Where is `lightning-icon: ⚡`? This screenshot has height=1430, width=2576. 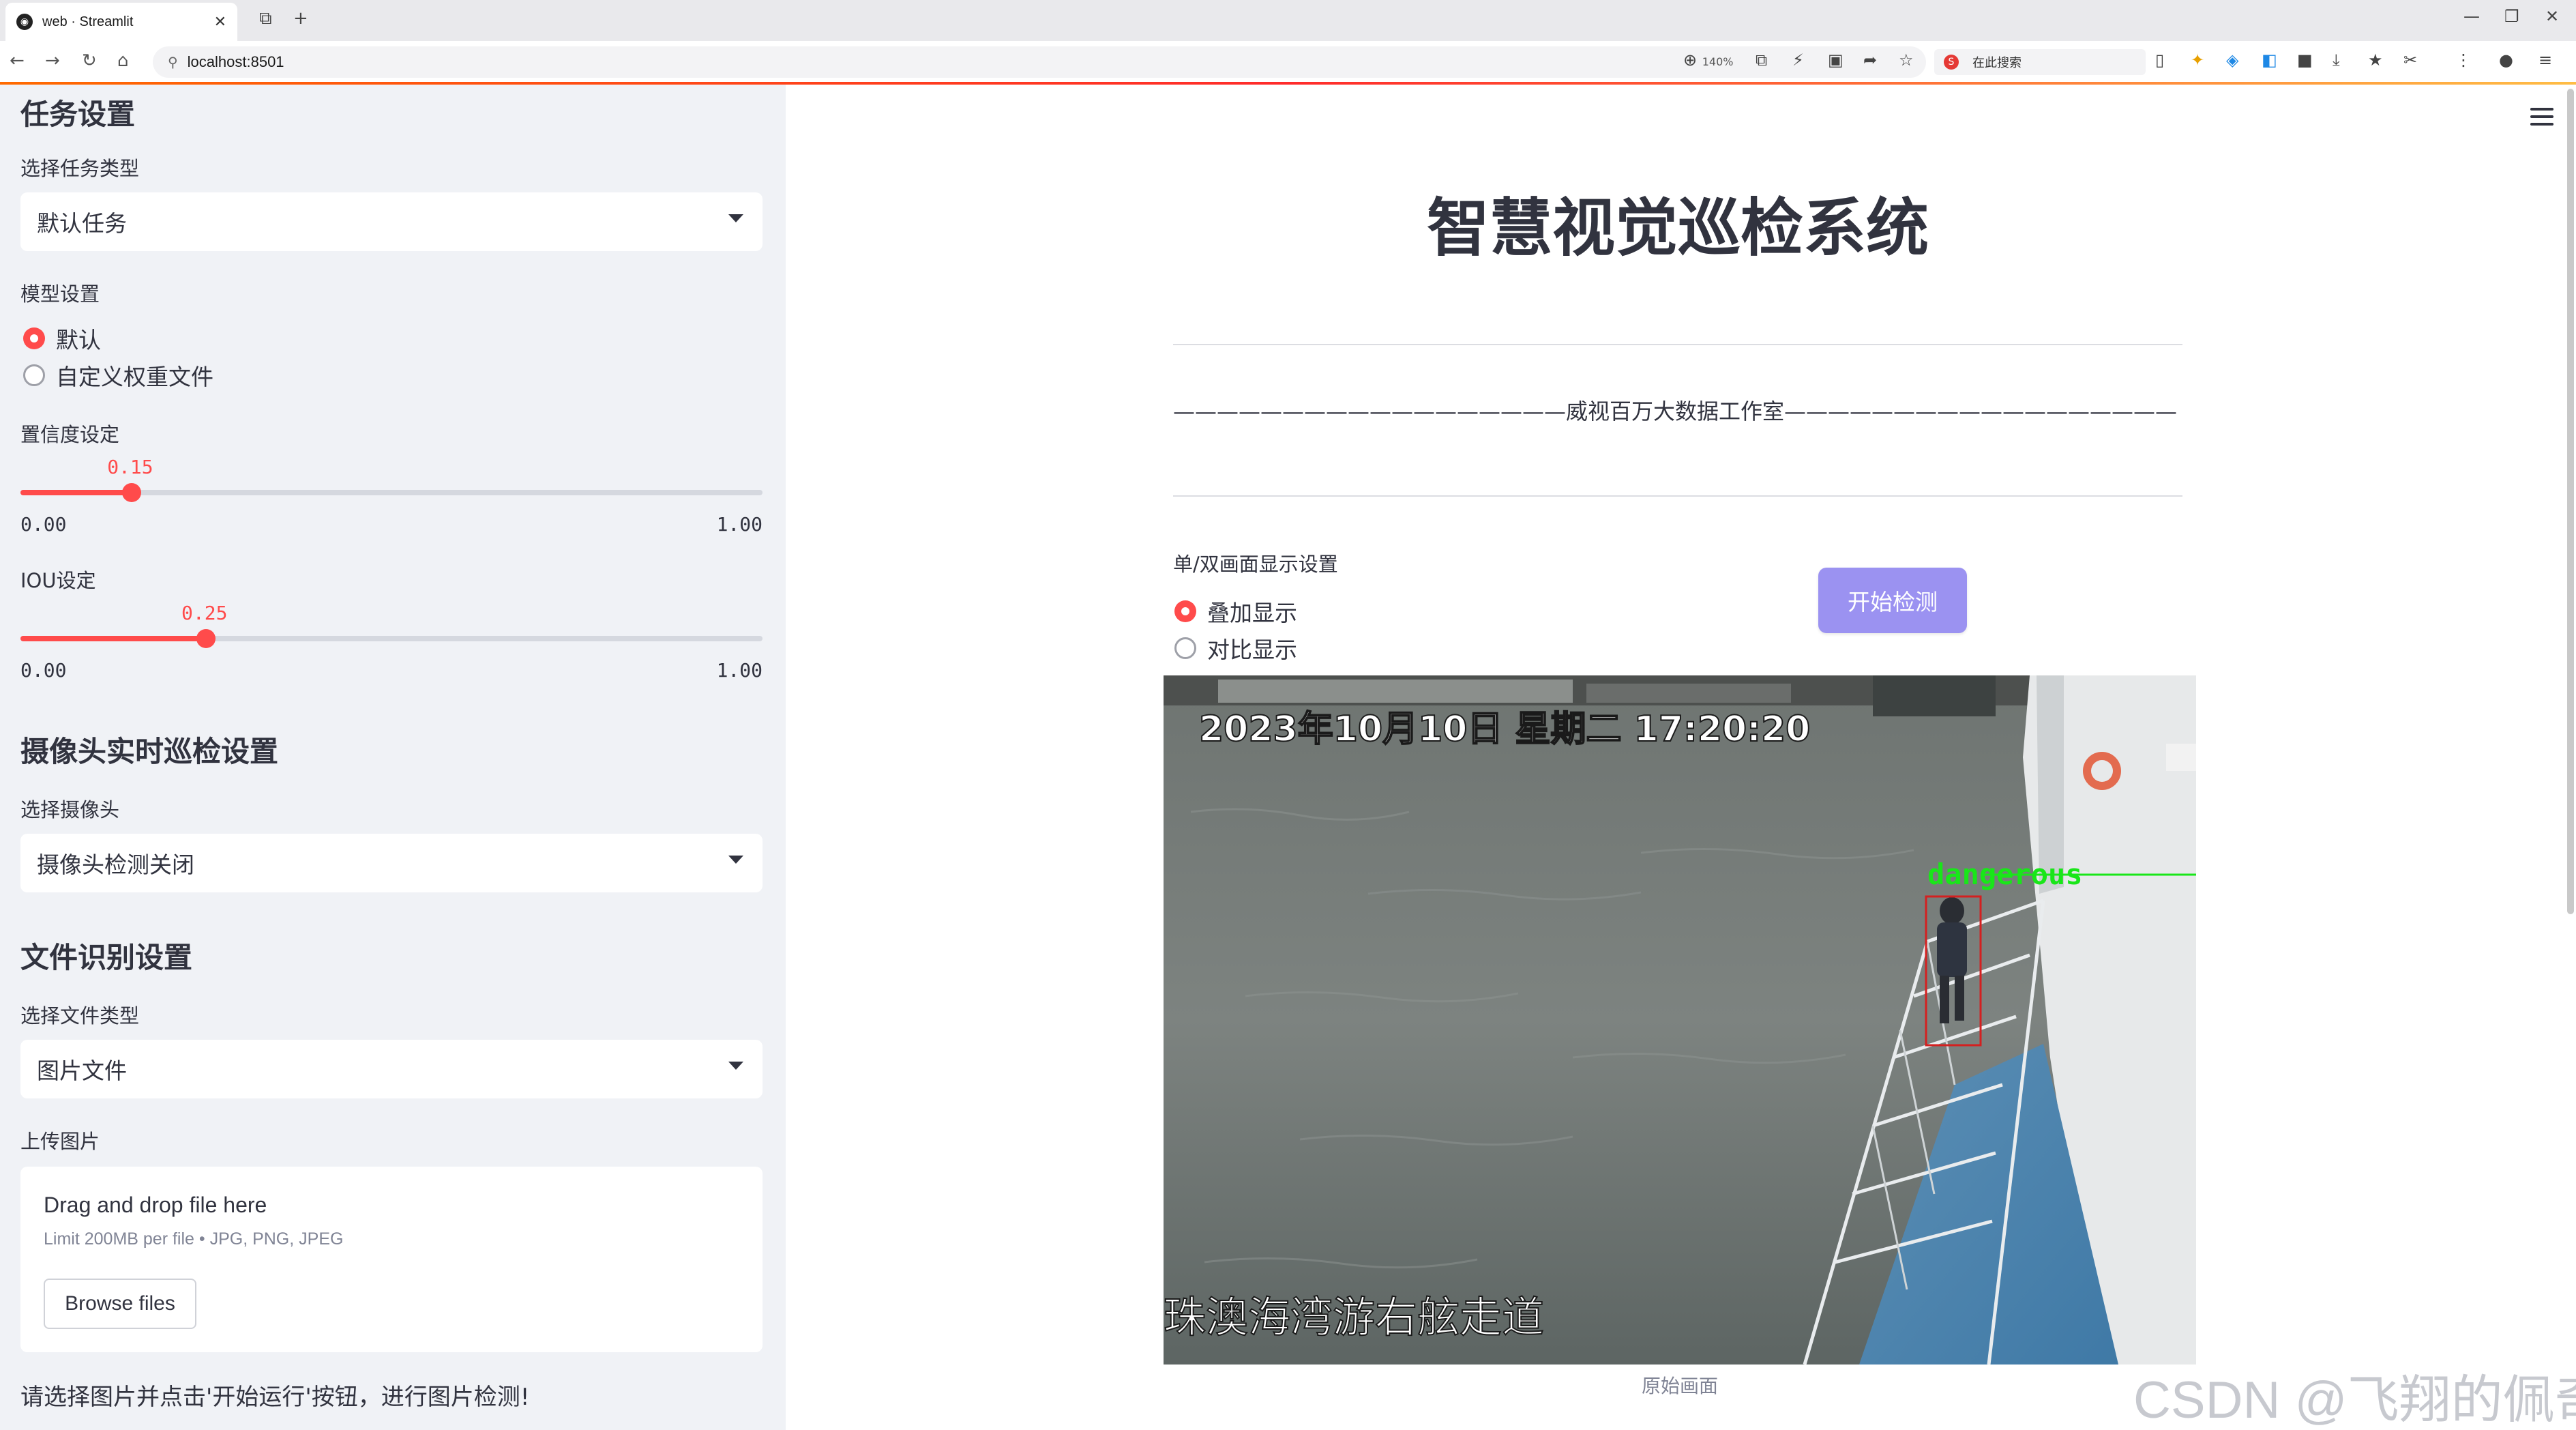 lightning-icon: ⚡ is located at coordinates (1798, 60).